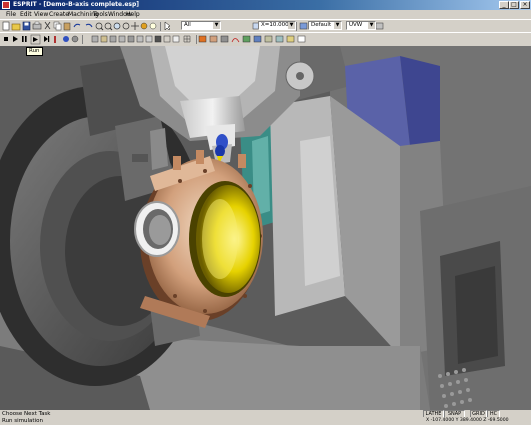  I want to click on minimize-button: _, so click(504, 5).